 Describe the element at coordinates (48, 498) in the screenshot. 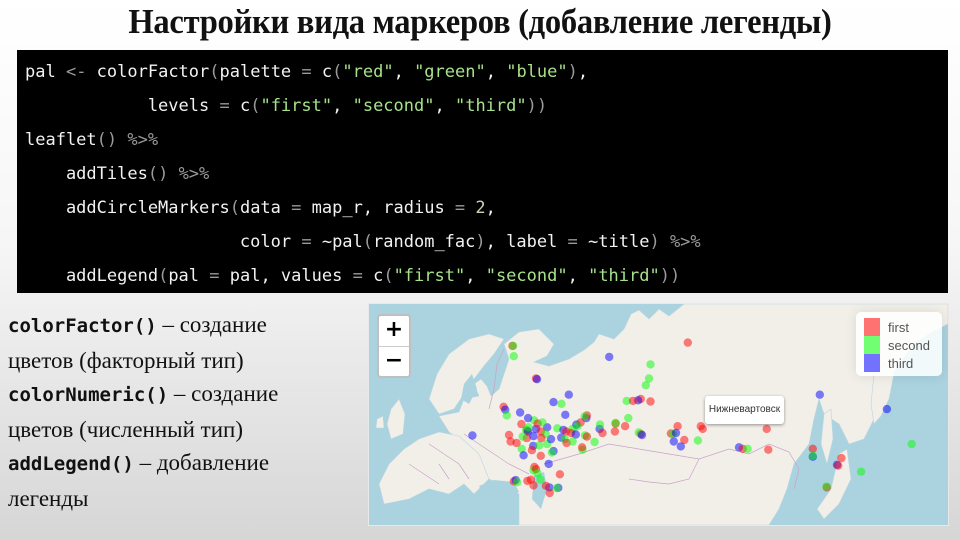

I see `note-description-cont: легенды` at that location.